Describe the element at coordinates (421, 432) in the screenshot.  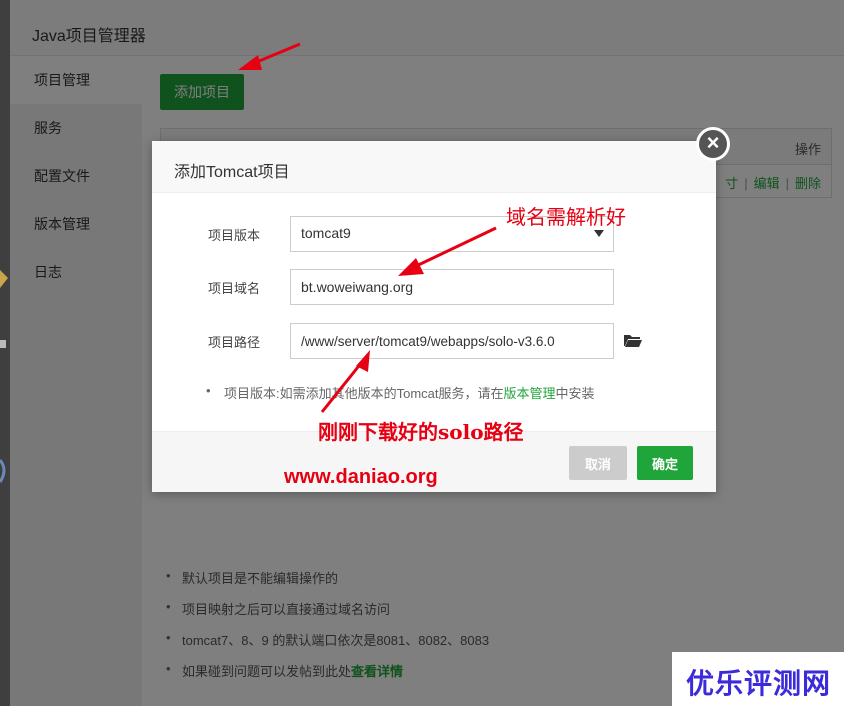
I see `path-annotation: 刚刚下载好的solo路径` at that location.